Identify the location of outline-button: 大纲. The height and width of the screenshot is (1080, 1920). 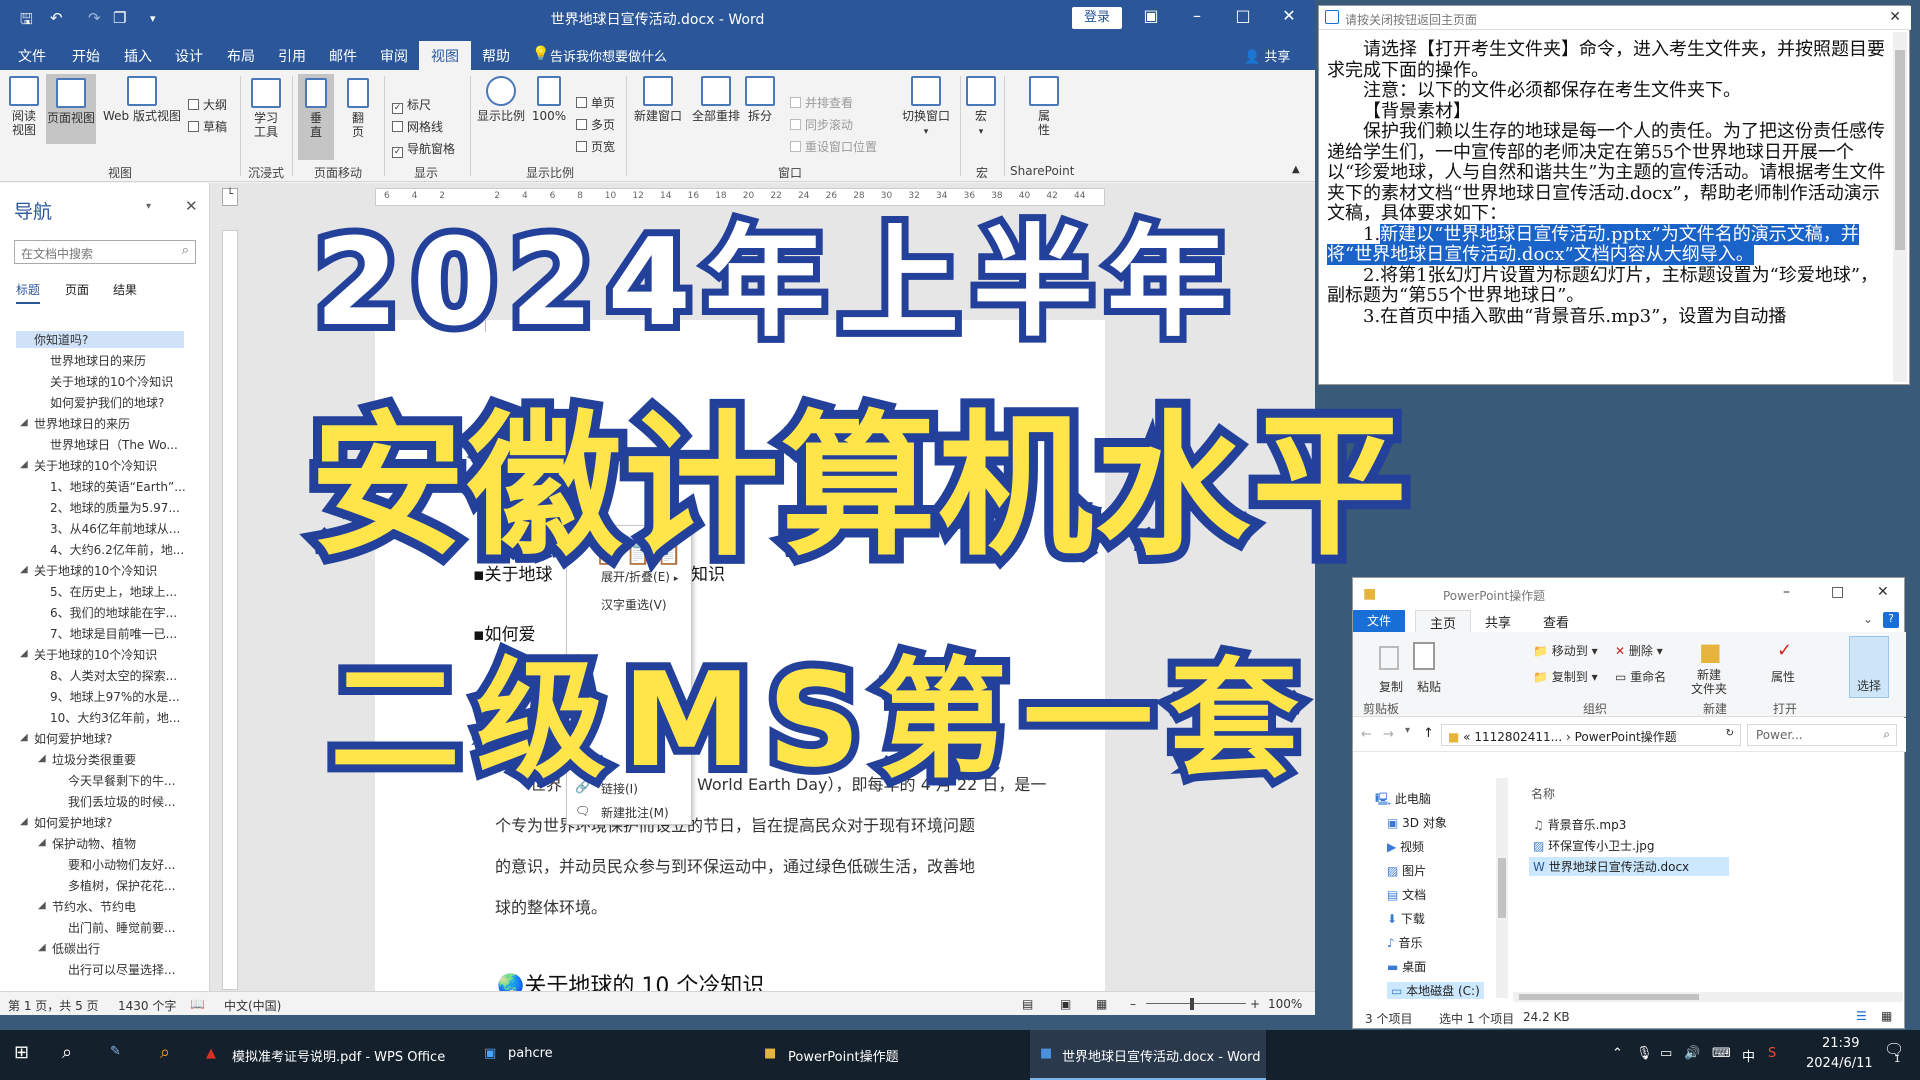
(207, 104).